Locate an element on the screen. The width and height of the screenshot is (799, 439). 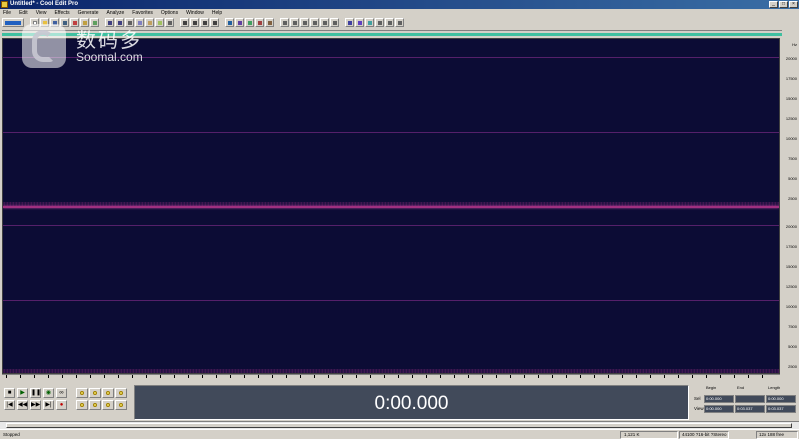
mix-paste-button is located at coordinates (159, 22).